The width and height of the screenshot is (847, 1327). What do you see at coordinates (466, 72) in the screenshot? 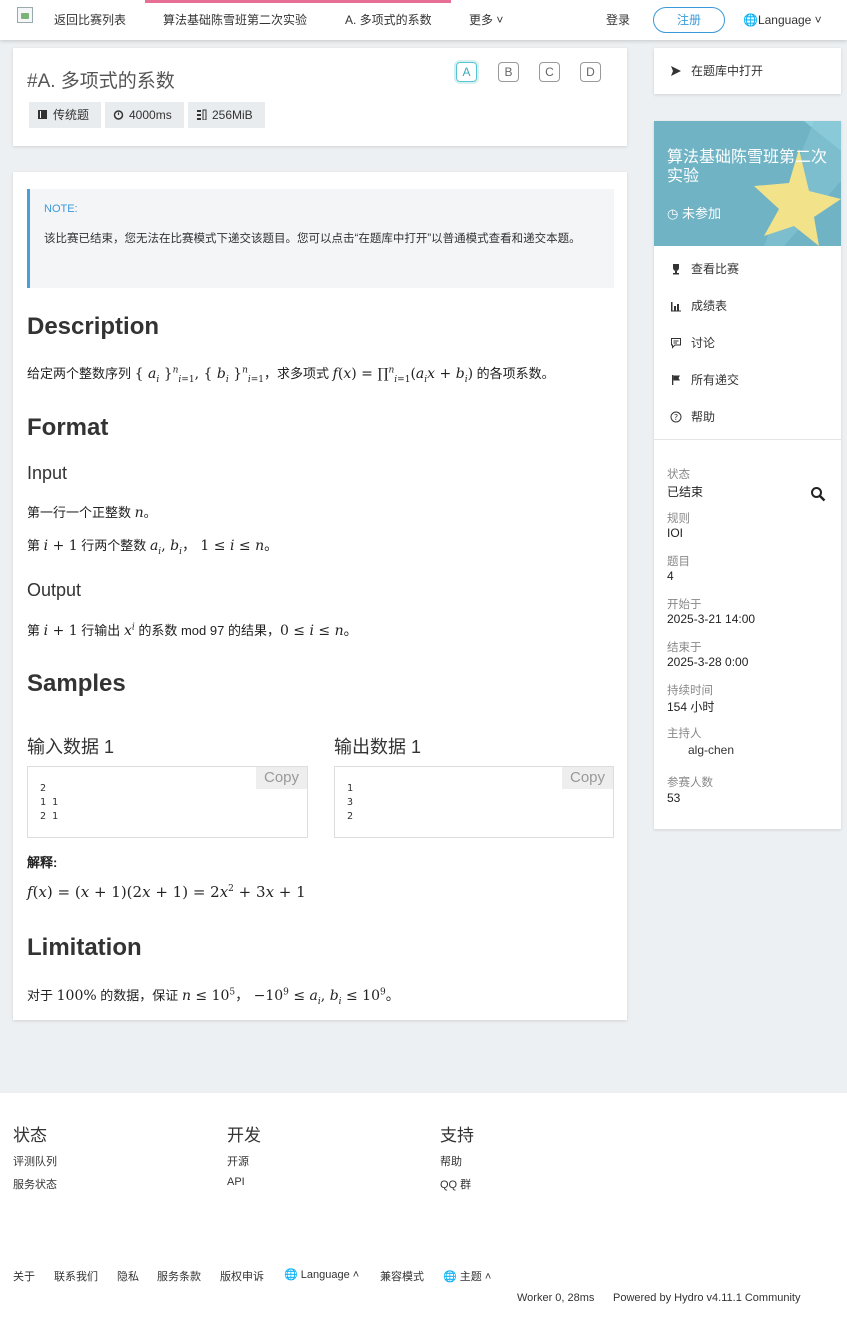
I see `problem-pill-a: A` at bounding box center [466, 72].